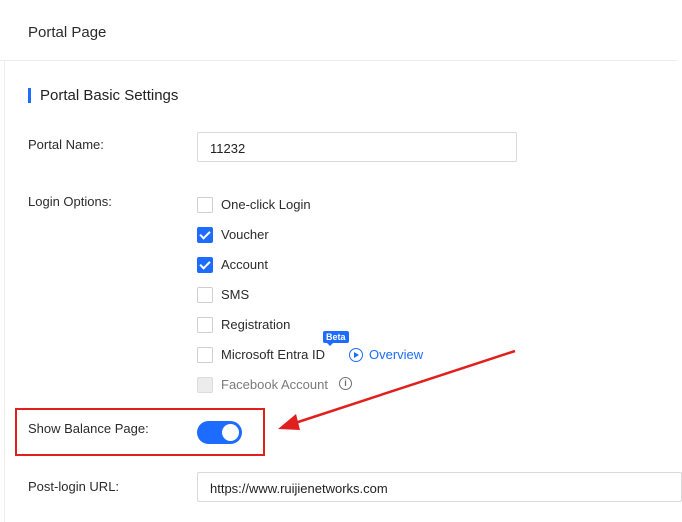 This screenshot has height=522, width=682. I want to click on post-login-url-value: https://www.ruijienetworks.com, so click(299, 488).